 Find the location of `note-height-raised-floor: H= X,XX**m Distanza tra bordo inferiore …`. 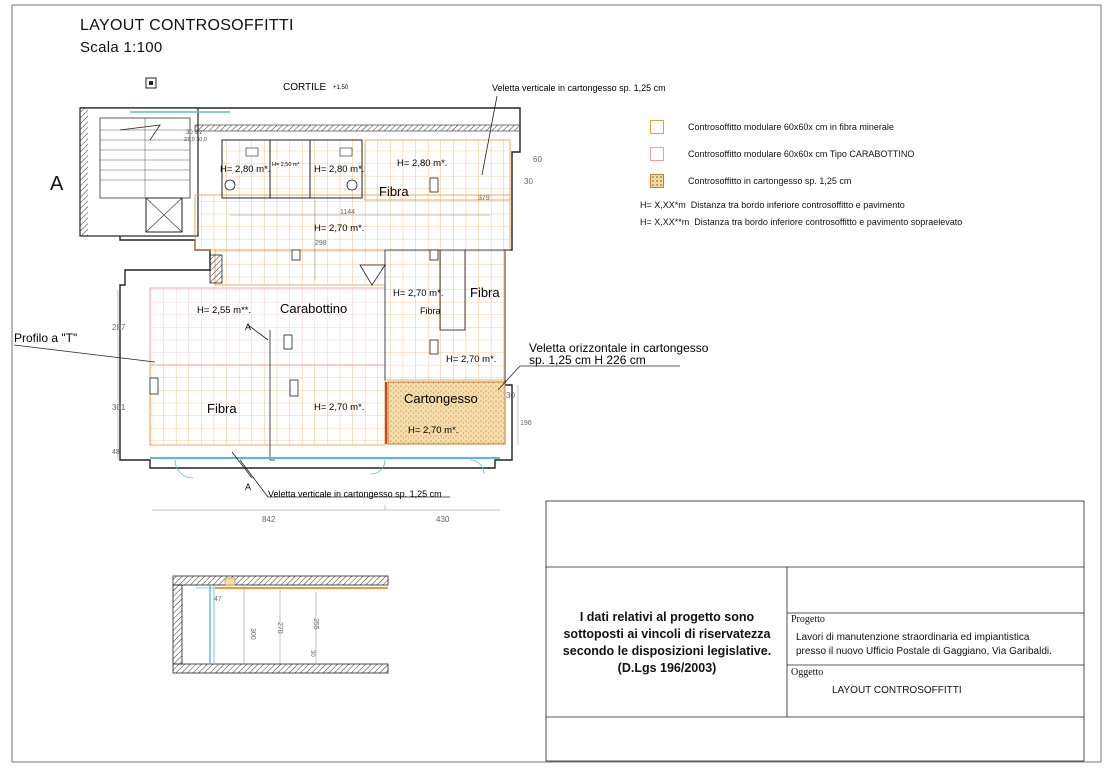

note-height-raised-floor: H= X,XX**m Distanza tra bordo inferiore … is located at coordinates (801, 222).